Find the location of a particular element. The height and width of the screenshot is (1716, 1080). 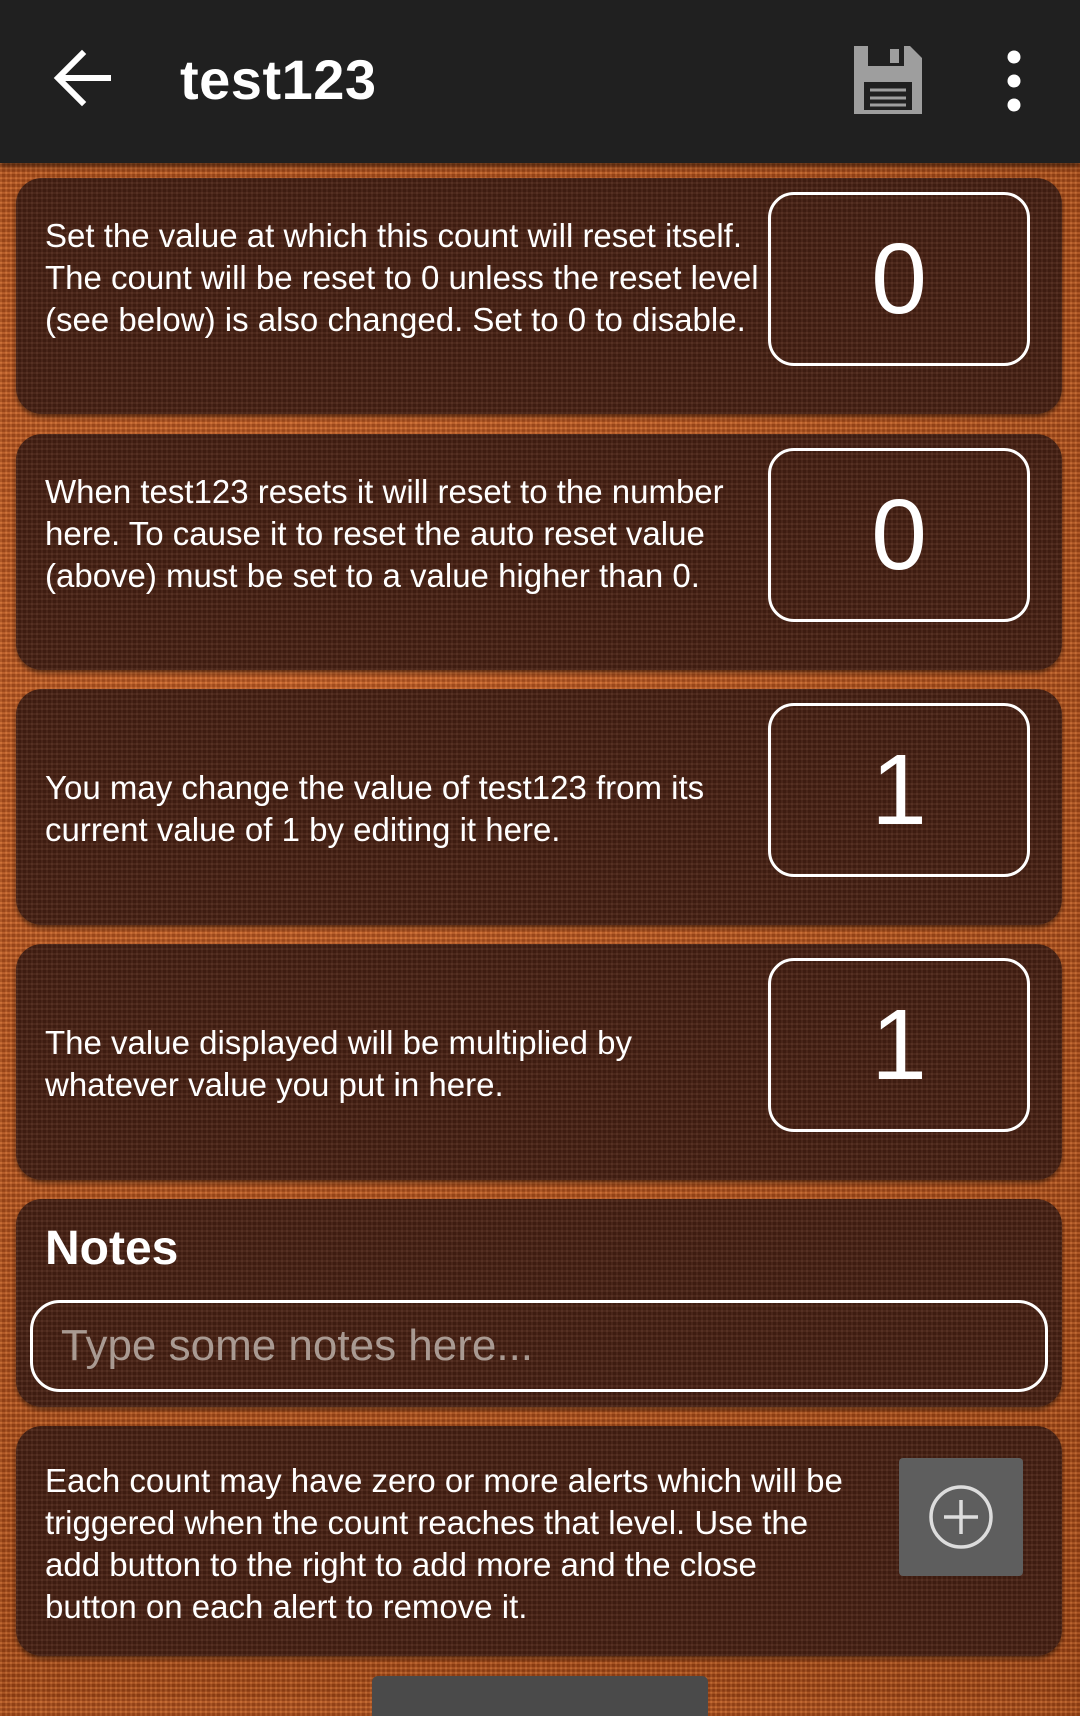

page-title: test123 is located at coordinates (278, 79).